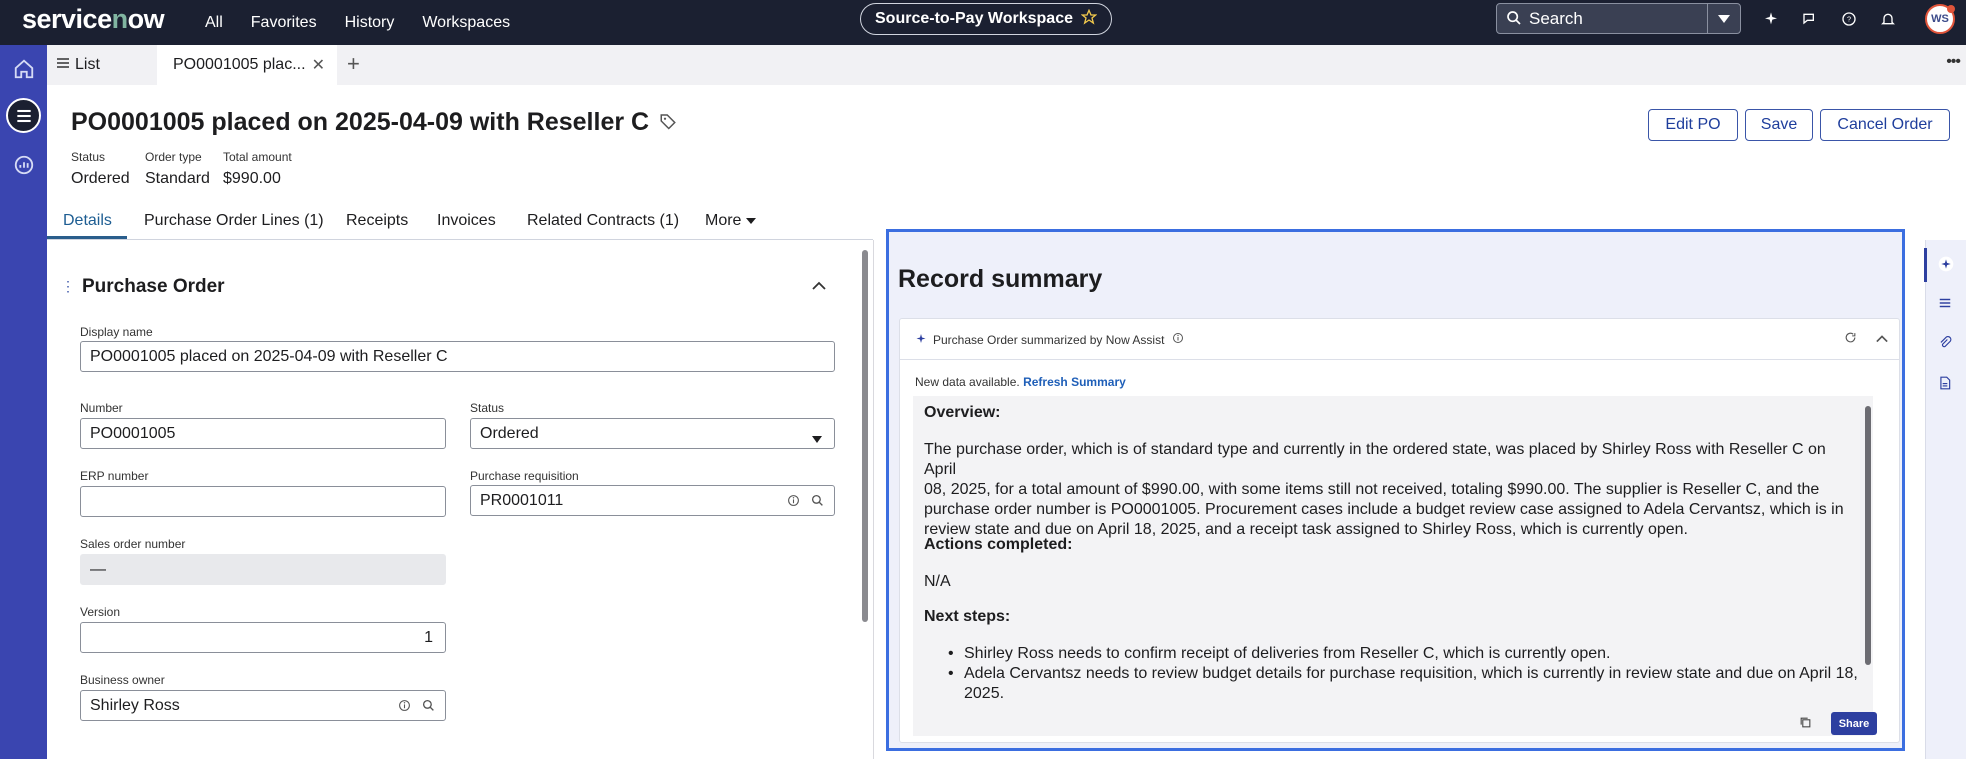  What do you see at coordinates (1074, 382) in the screenshot?
I see `refresh-summary-link: Refresh Summary` at bounding box center [1074, 382].